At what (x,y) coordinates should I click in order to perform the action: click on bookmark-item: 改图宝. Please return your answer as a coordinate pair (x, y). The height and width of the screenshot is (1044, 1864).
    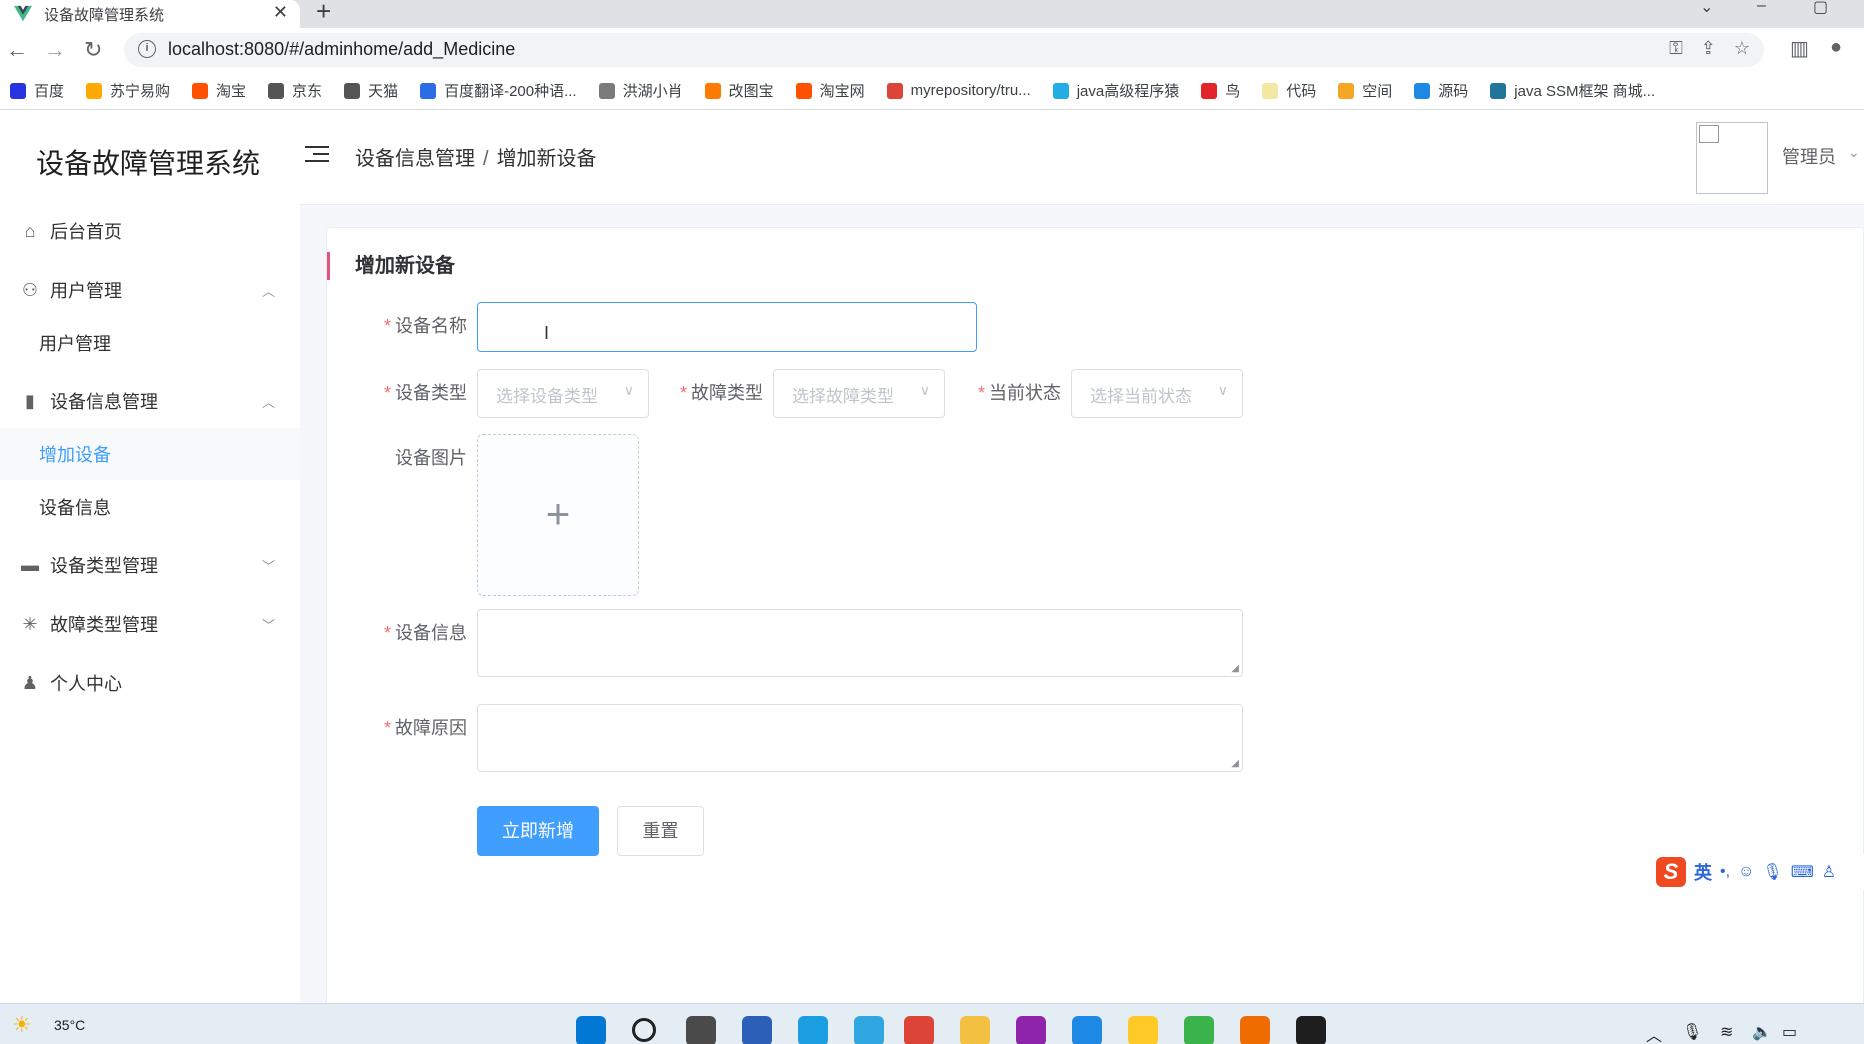
    Looking at the image, I should click on (739, 90).